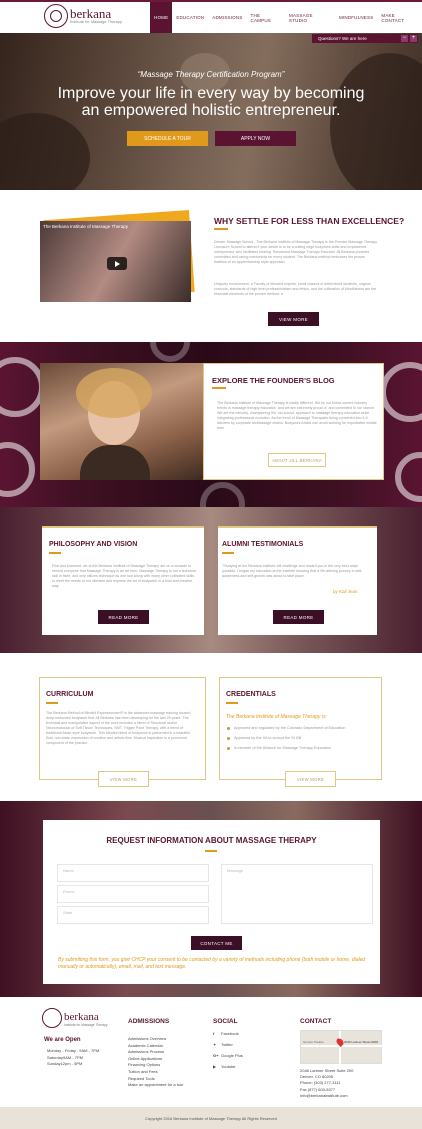 This screenshot has width=422, height=1129. What do you see at coordinates (216, 1055) in the screenshot?
I see `google-plus-icon: G+` at bounding box center [216, 1055].